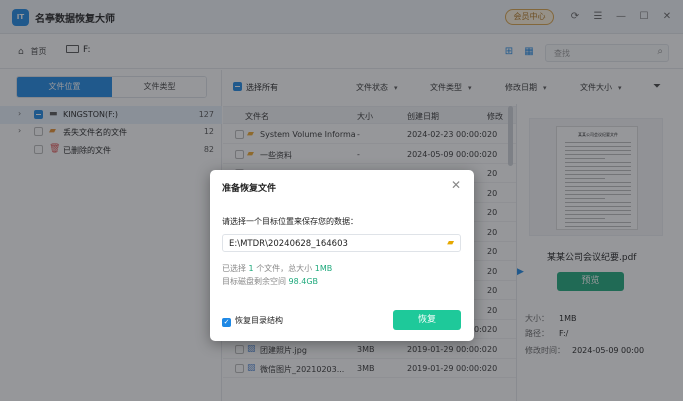  What do you see at coordinates (284, 268) in the screenshot?
I see `selected-mid: 个文件，总大小` at bounding box center [284, 268].